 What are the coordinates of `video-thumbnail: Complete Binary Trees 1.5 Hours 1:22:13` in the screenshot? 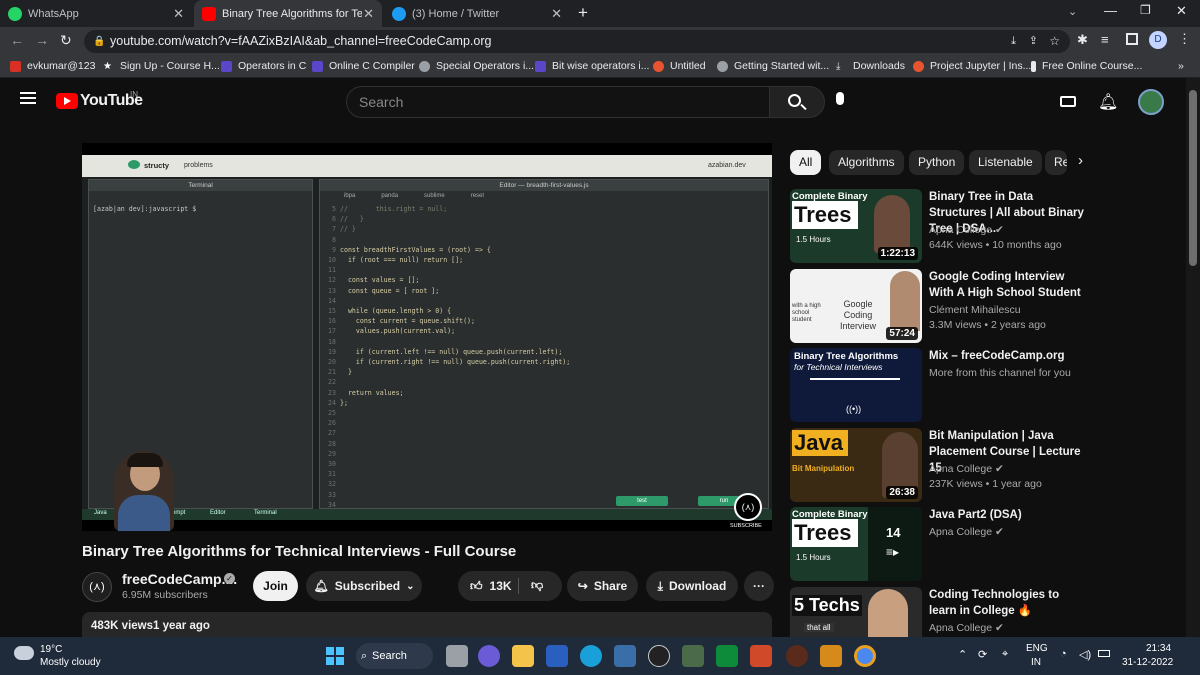 It's located at (856, 226).